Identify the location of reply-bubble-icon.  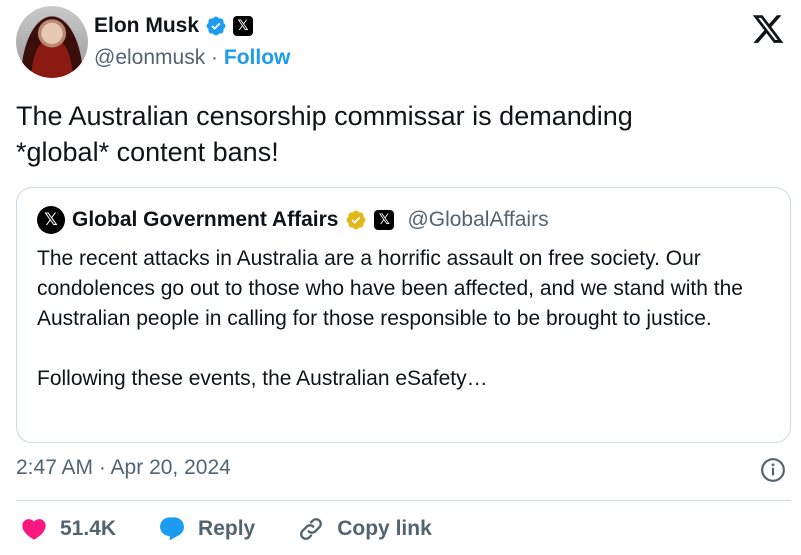
(172, 529).